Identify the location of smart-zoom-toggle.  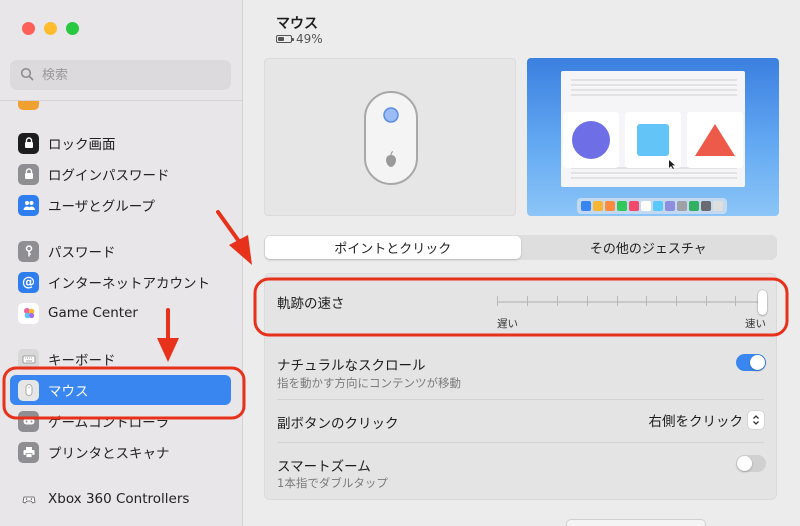
(751, 463).